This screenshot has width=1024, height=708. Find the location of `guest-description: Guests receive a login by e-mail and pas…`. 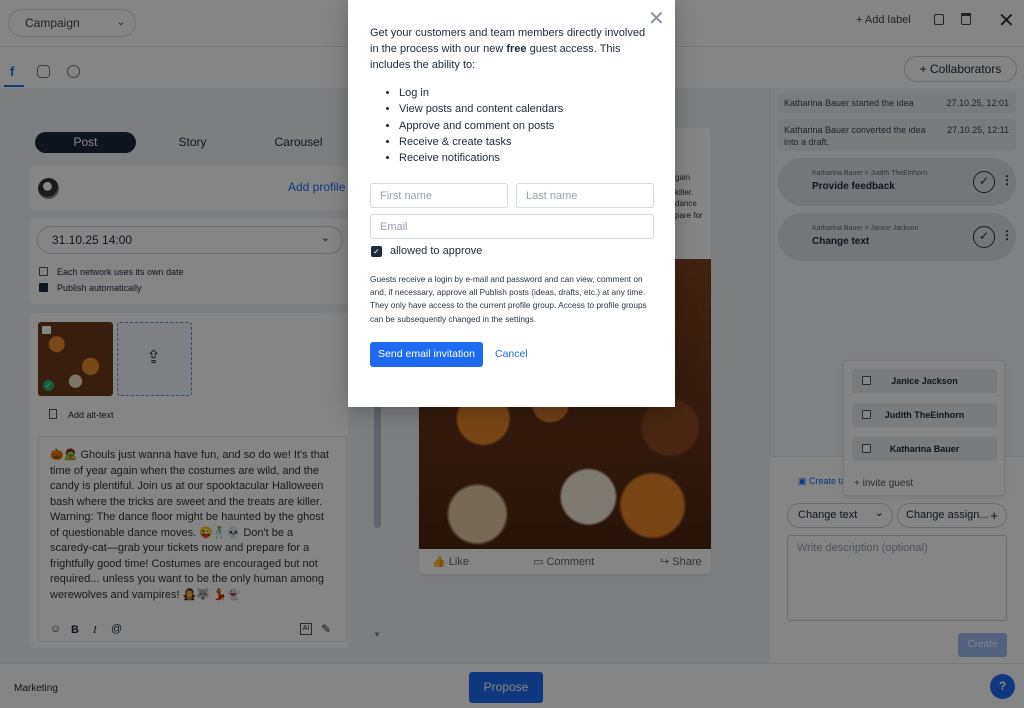

guest-description: Guests receive a login by e-mail and pas… is located at coordinates (508, 299).